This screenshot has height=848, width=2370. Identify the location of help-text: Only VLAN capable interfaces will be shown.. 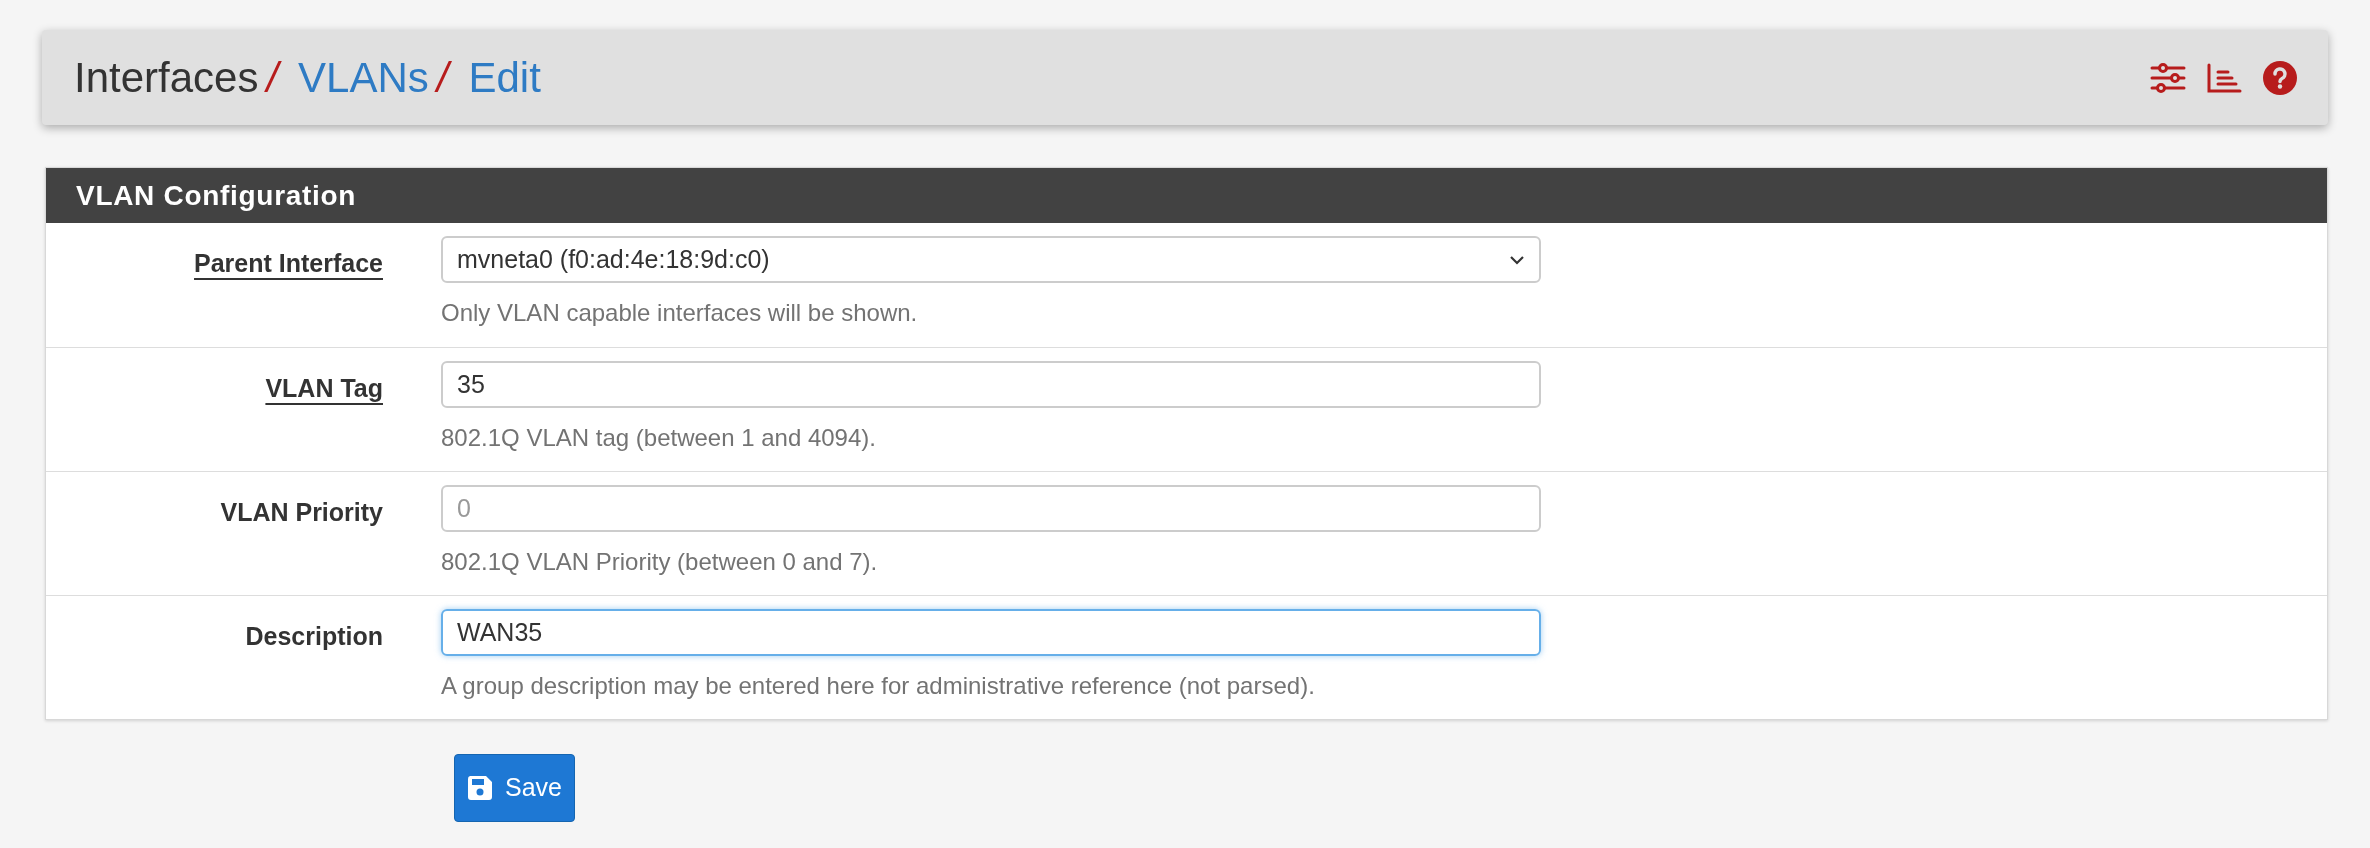
(680, 313).